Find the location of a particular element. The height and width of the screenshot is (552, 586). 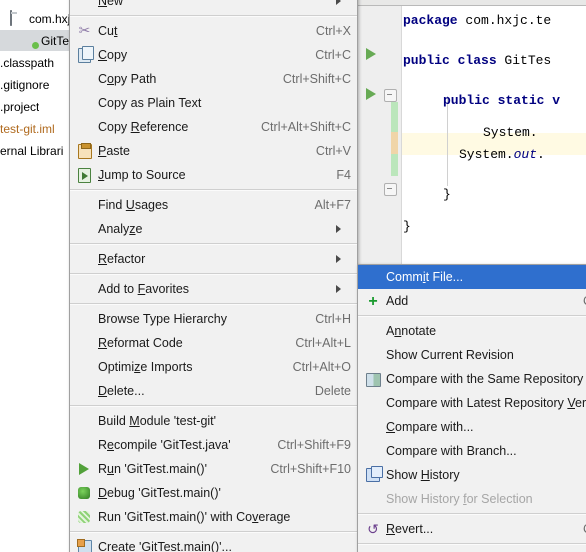

run-class-gutter-icon is located at coordinates (371, 54).